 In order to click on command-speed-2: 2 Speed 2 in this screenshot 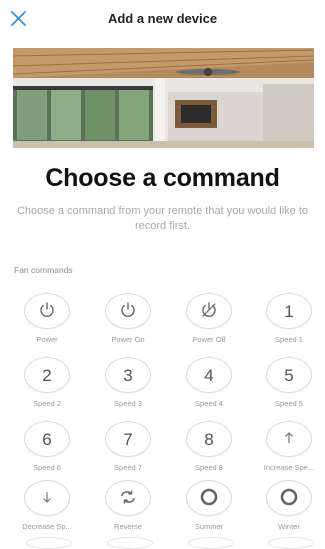, I will do `click(47, 382)`.